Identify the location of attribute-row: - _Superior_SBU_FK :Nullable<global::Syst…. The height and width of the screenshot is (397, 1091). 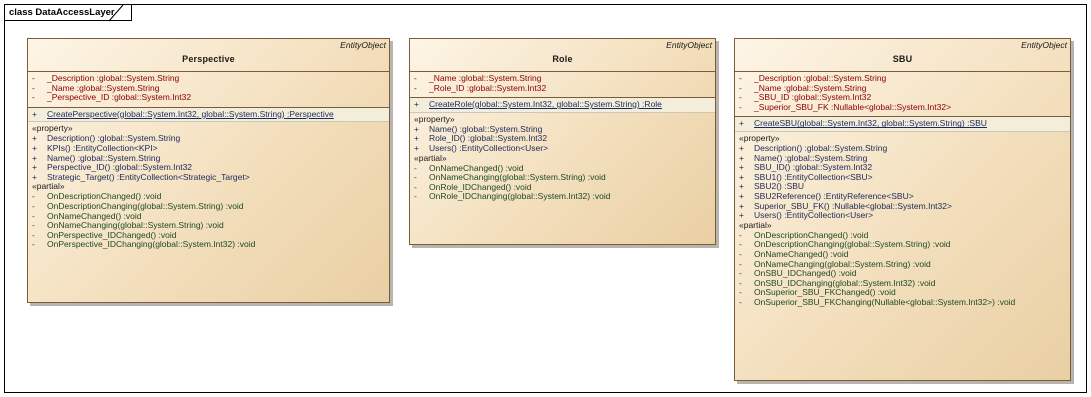
(902, 107).